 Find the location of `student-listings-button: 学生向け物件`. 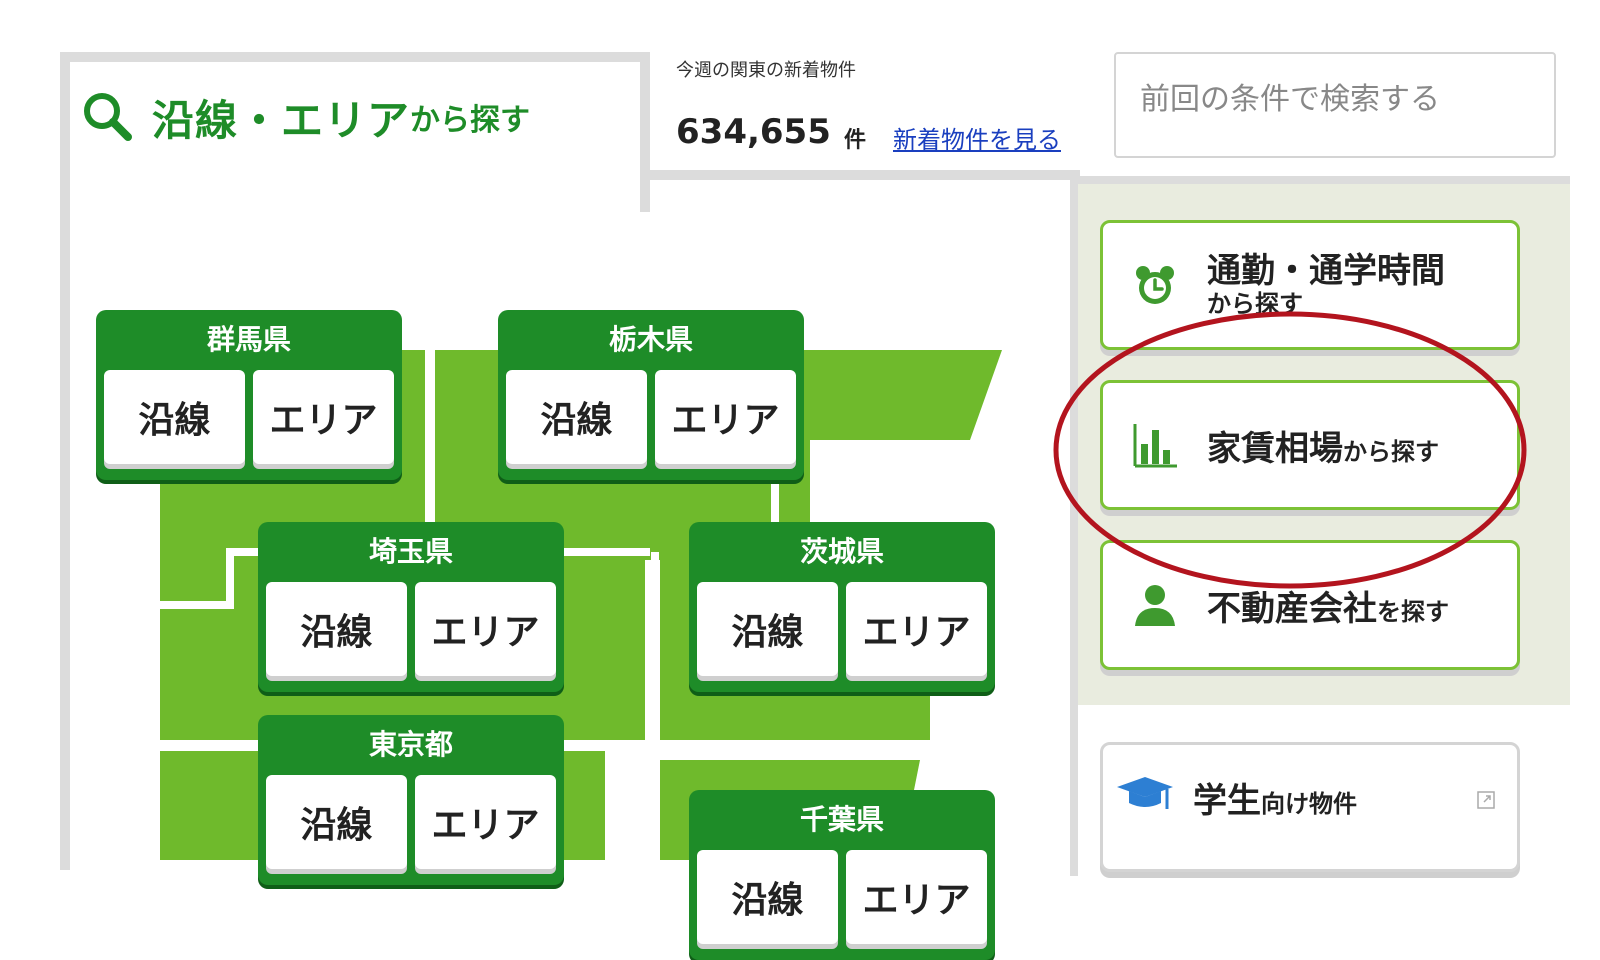

student-listings-button: 学生向け物件 is located at coordinates (1310, 807).